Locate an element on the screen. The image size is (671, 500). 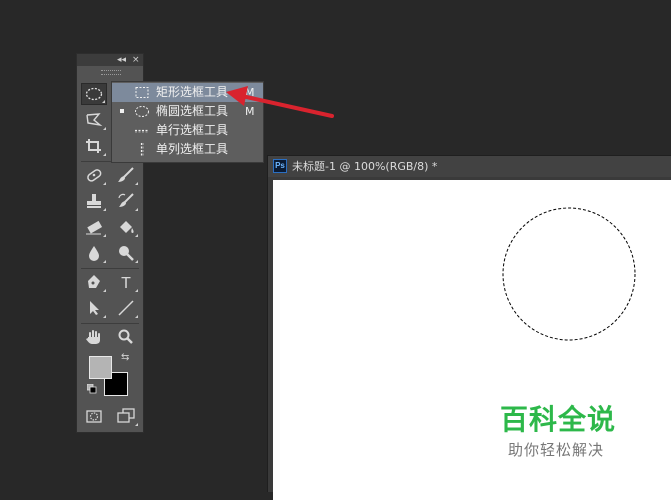
flyout-item-single-column-marquee: 单列选框工具 is located at coordinates (187, 149).